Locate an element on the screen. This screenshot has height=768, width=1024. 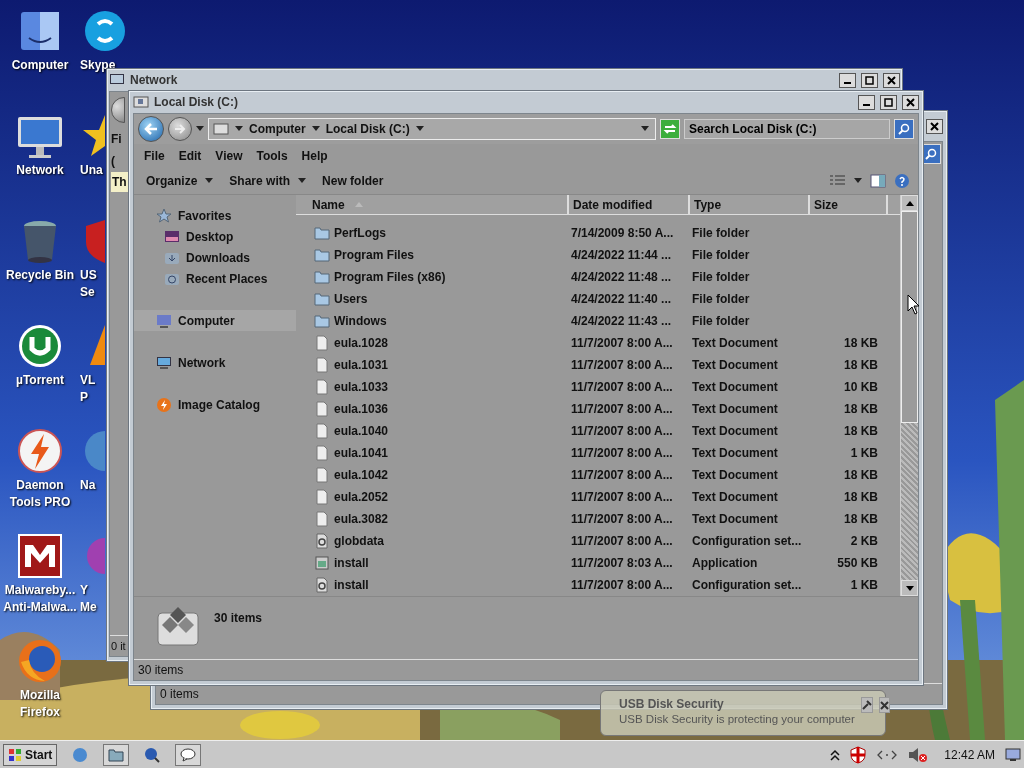
nav-item: Computer is located at coordinates (215, 320).